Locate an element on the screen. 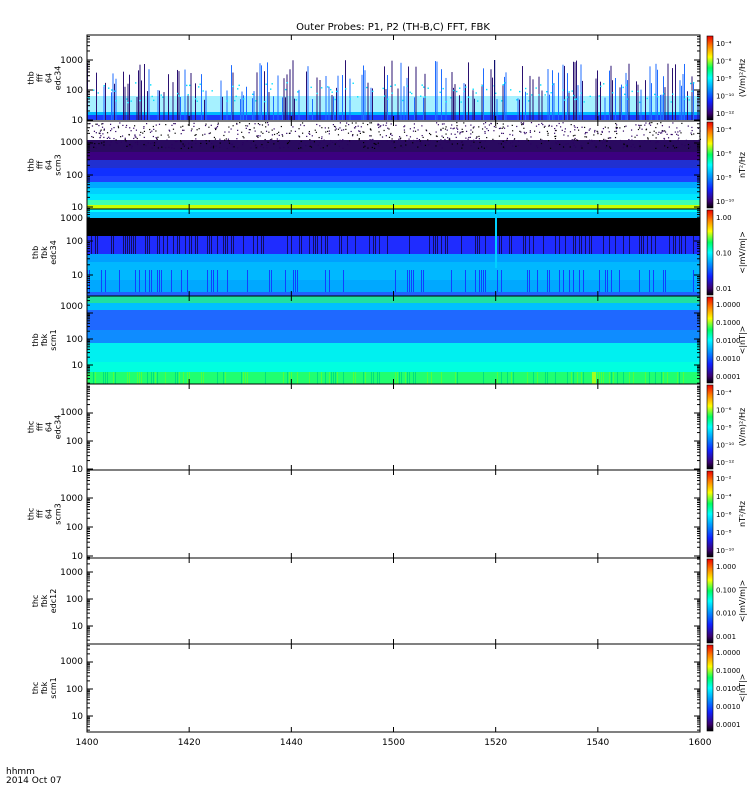 The width and height of the screenshot is (750, 800). y-axis-label: thc fff 64 edc34 is located at coordinates (45, 427).